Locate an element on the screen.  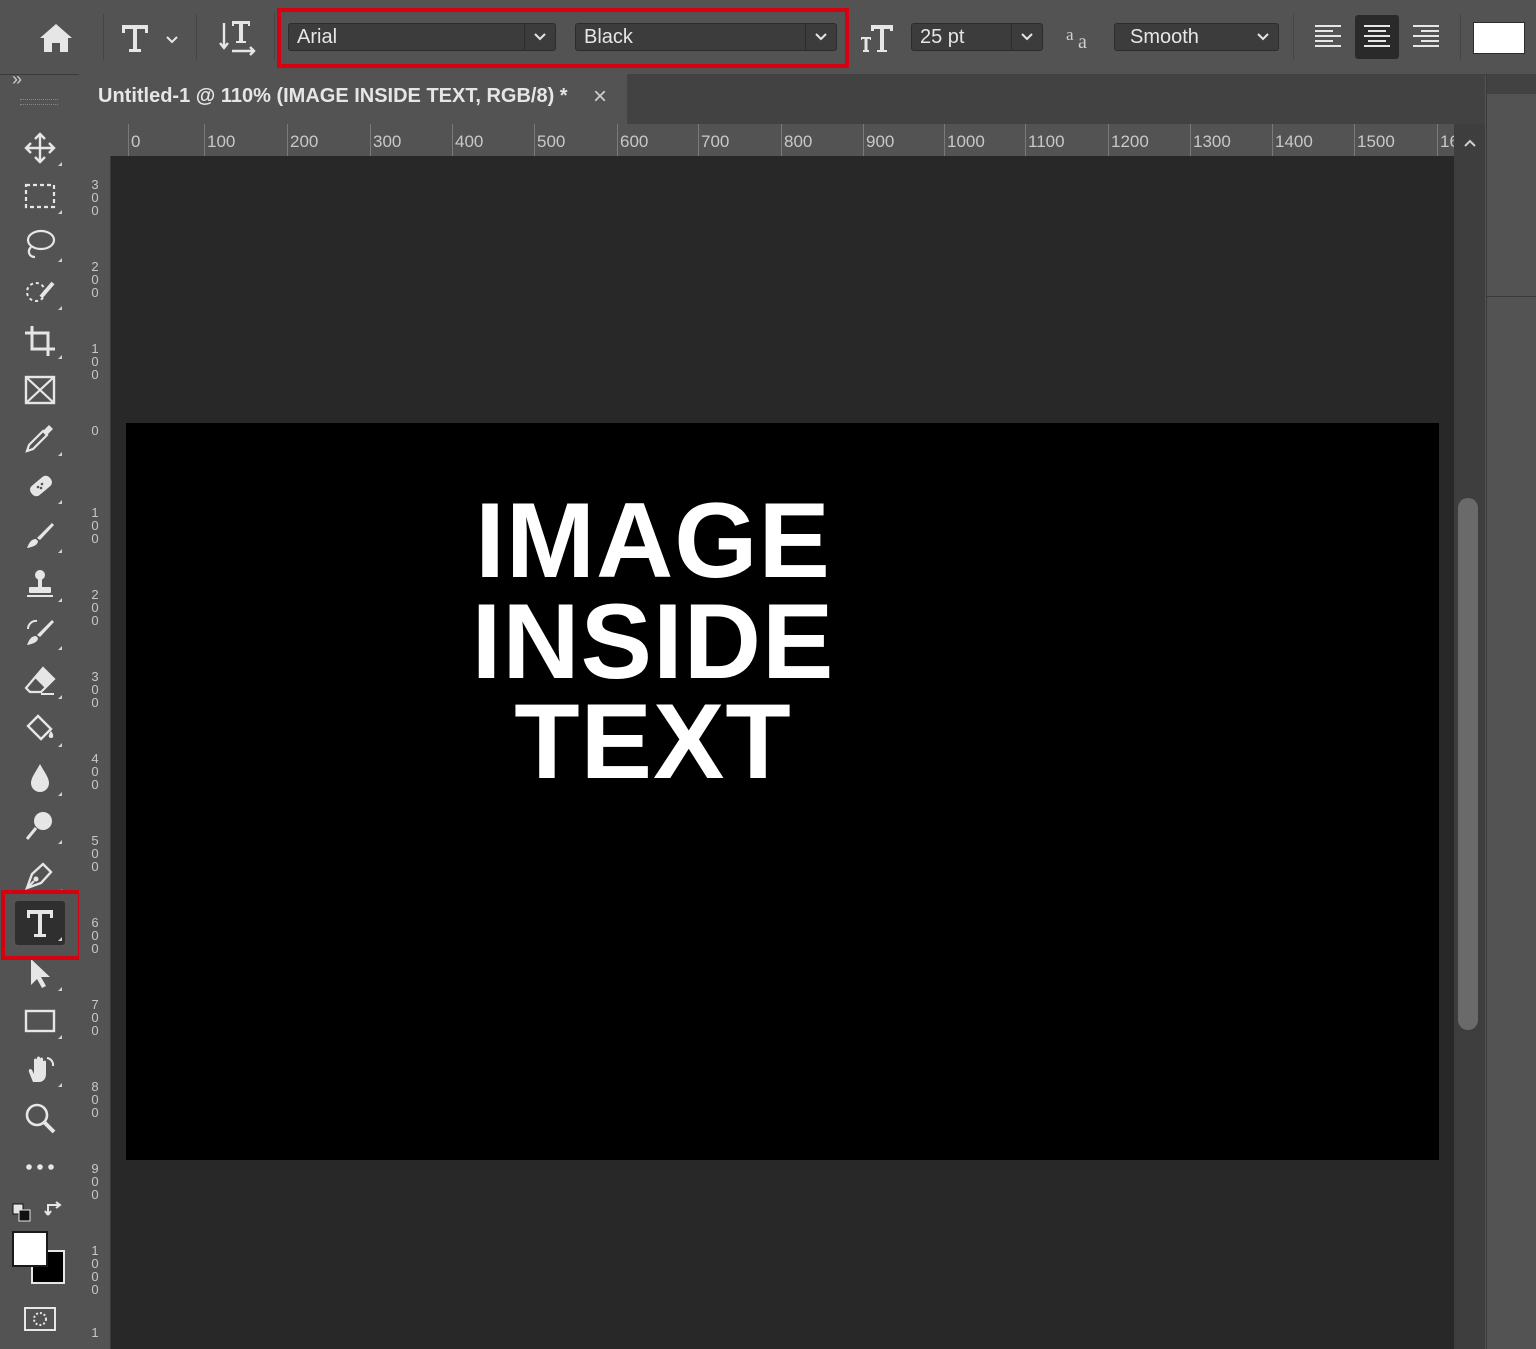
align-center-icon is located at coordinates (1377, 36).